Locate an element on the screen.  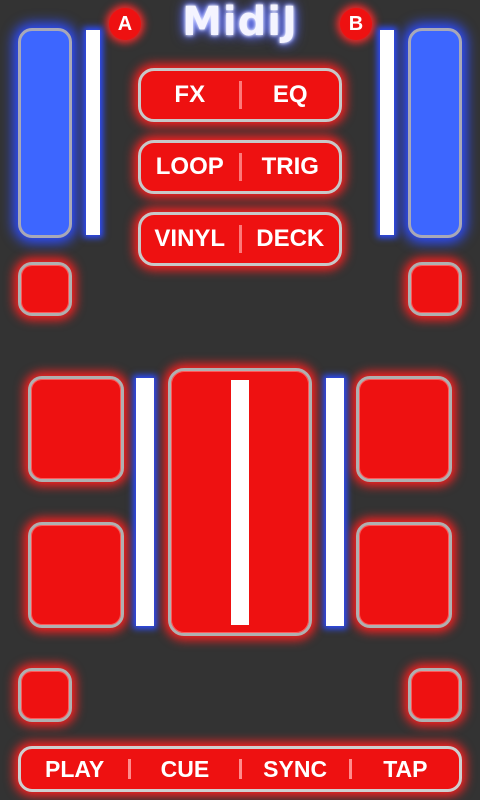
vinyl-deck-toggle: VINYL DECK is located at coordinates (240, 239).